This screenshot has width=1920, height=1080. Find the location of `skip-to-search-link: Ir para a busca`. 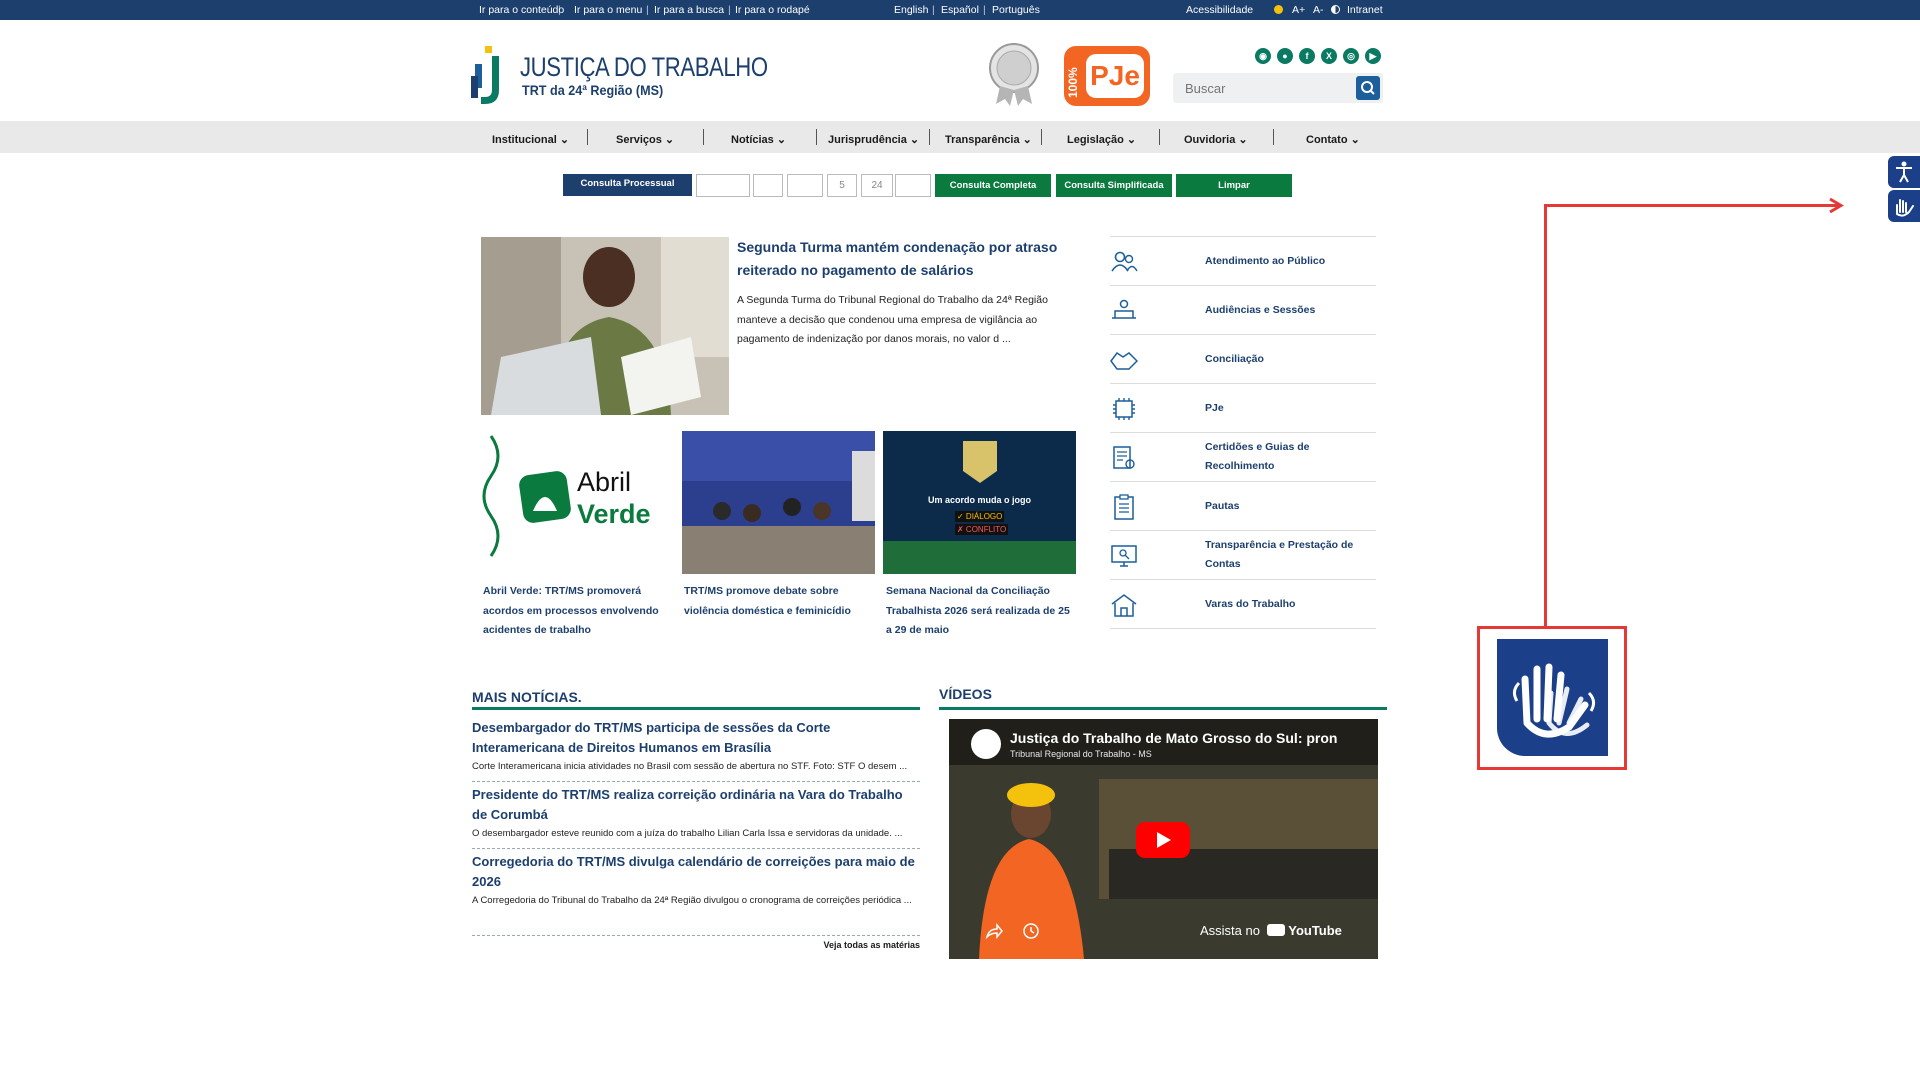

skip-to-search-link: Ir para a busca is located at coordinates (689, 10).